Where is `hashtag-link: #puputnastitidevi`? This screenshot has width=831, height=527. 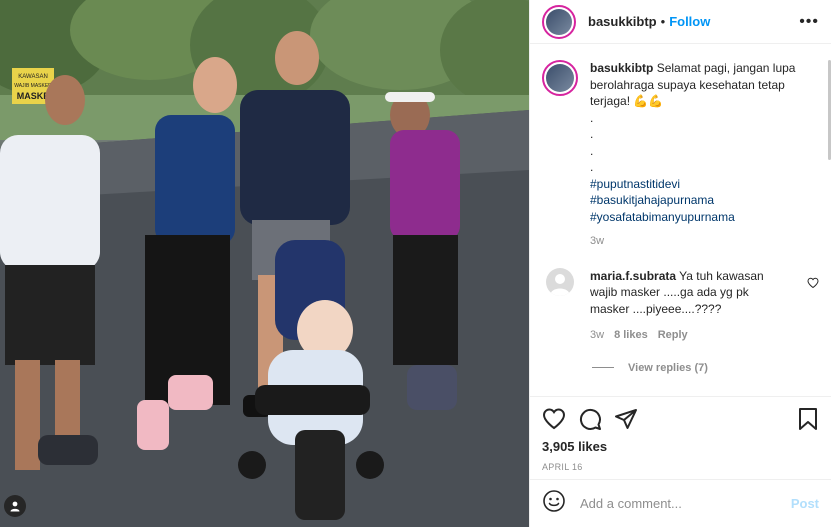
hashtag-link: #puputnastitidevi is located at coordinates (700, 184).